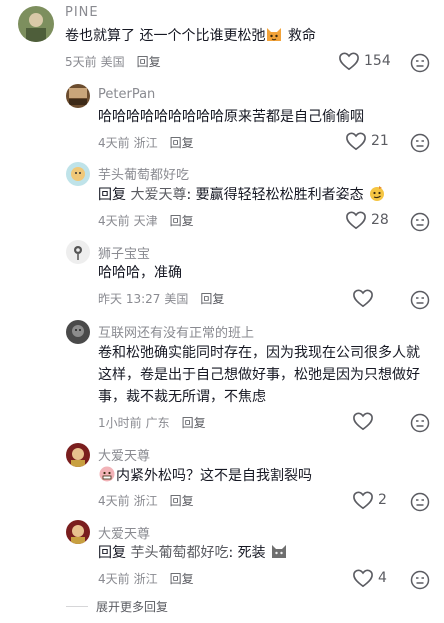  I want to click on comment-author: PeterPan, so click(126, 94).